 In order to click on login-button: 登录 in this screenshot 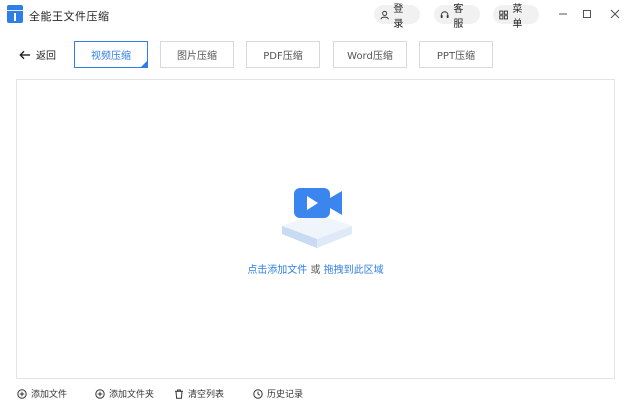, I will do `click(397, 17)`.